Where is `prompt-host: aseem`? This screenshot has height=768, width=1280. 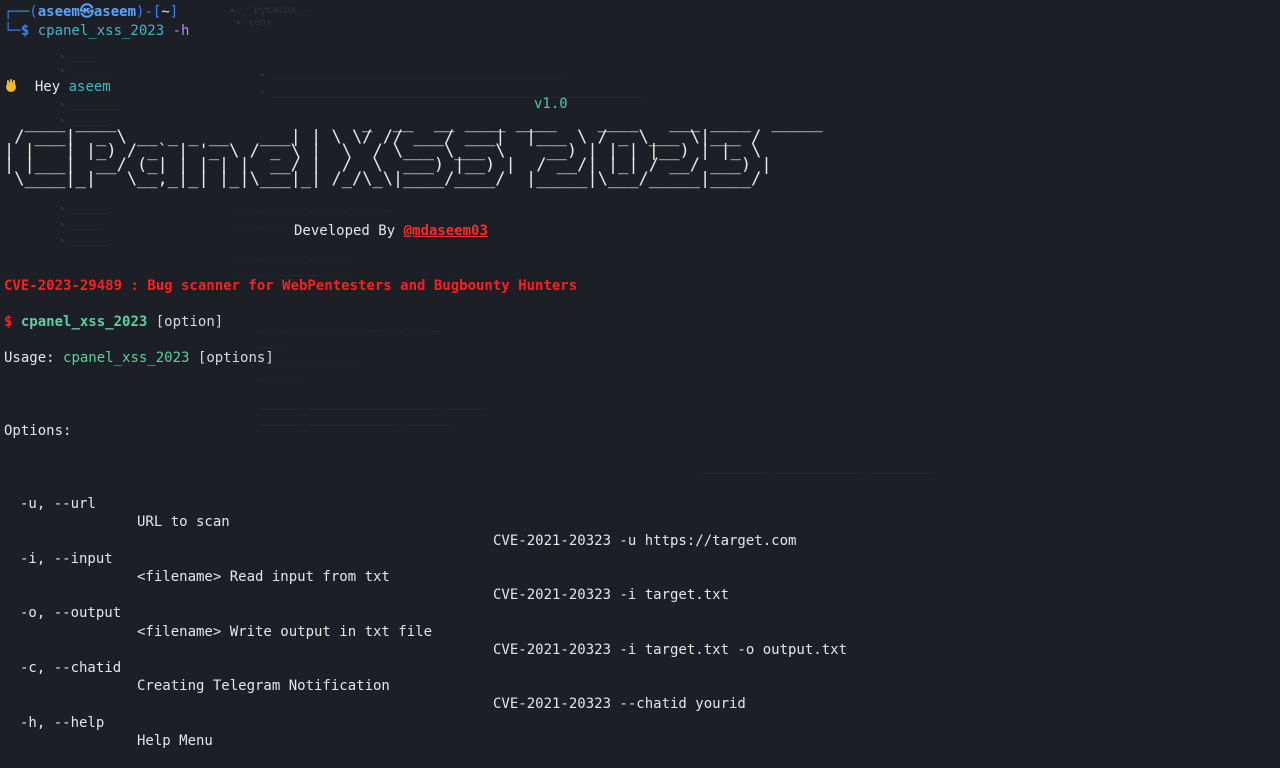
prompt-host: aseem is located at coordinates (115, 12).